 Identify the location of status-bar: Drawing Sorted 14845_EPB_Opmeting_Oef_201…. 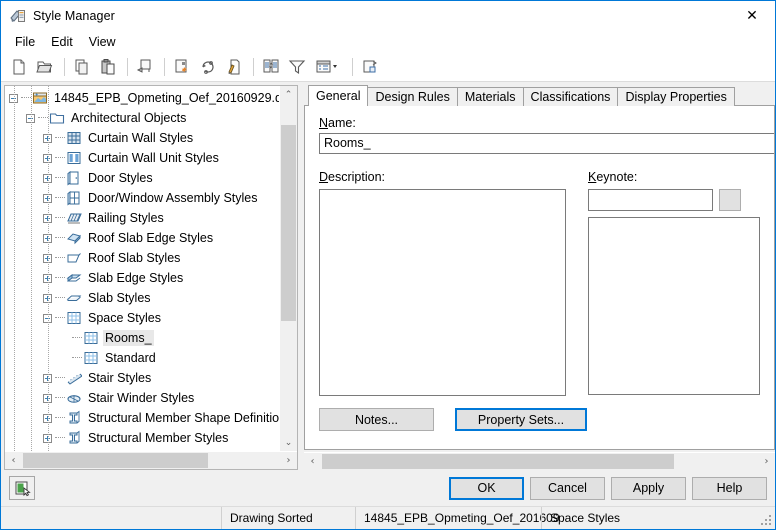
(388, 517).